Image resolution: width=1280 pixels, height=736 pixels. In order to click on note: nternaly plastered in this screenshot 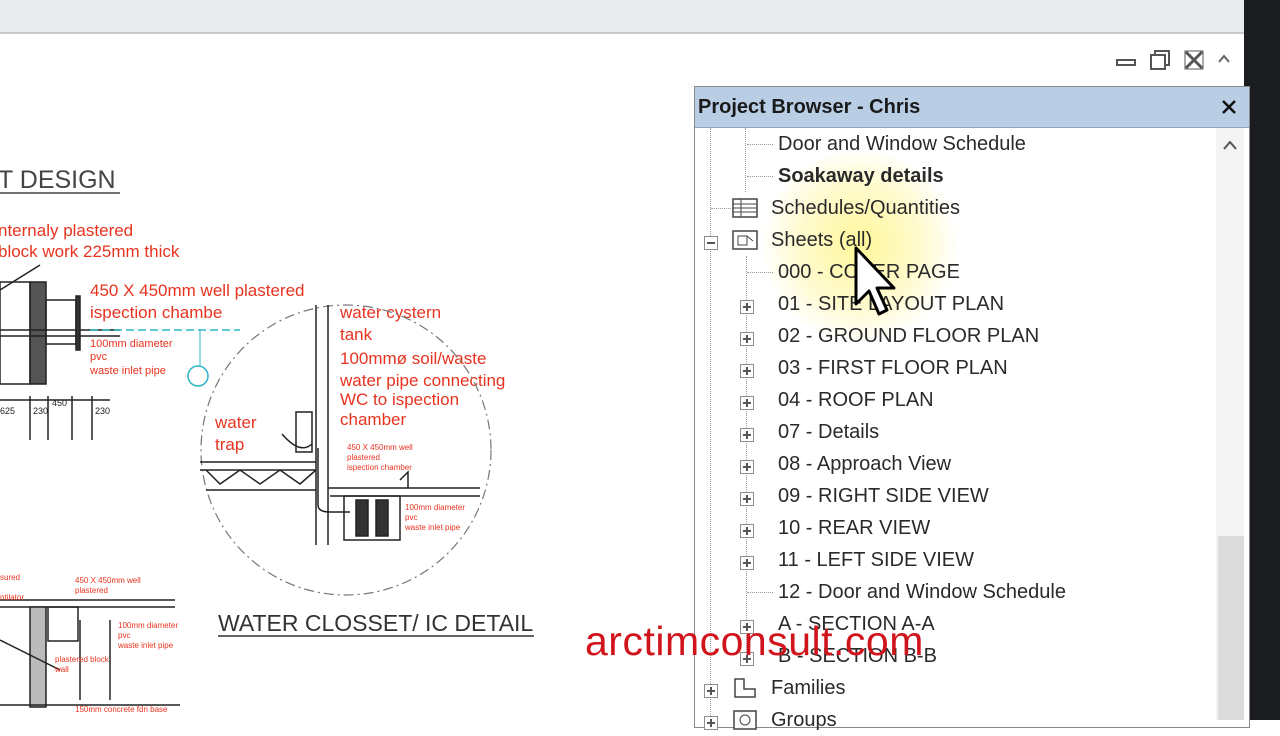, I will do `click(66, 230)`.